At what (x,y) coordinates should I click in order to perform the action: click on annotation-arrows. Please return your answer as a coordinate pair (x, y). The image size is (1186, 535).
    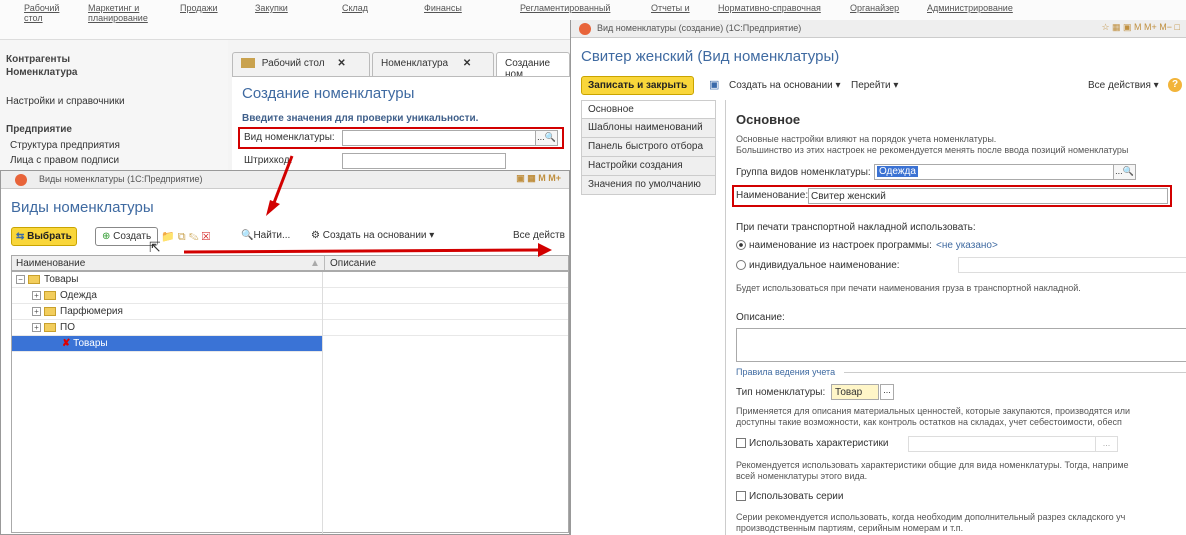
    Looking at the image, I should click on (367, 206).